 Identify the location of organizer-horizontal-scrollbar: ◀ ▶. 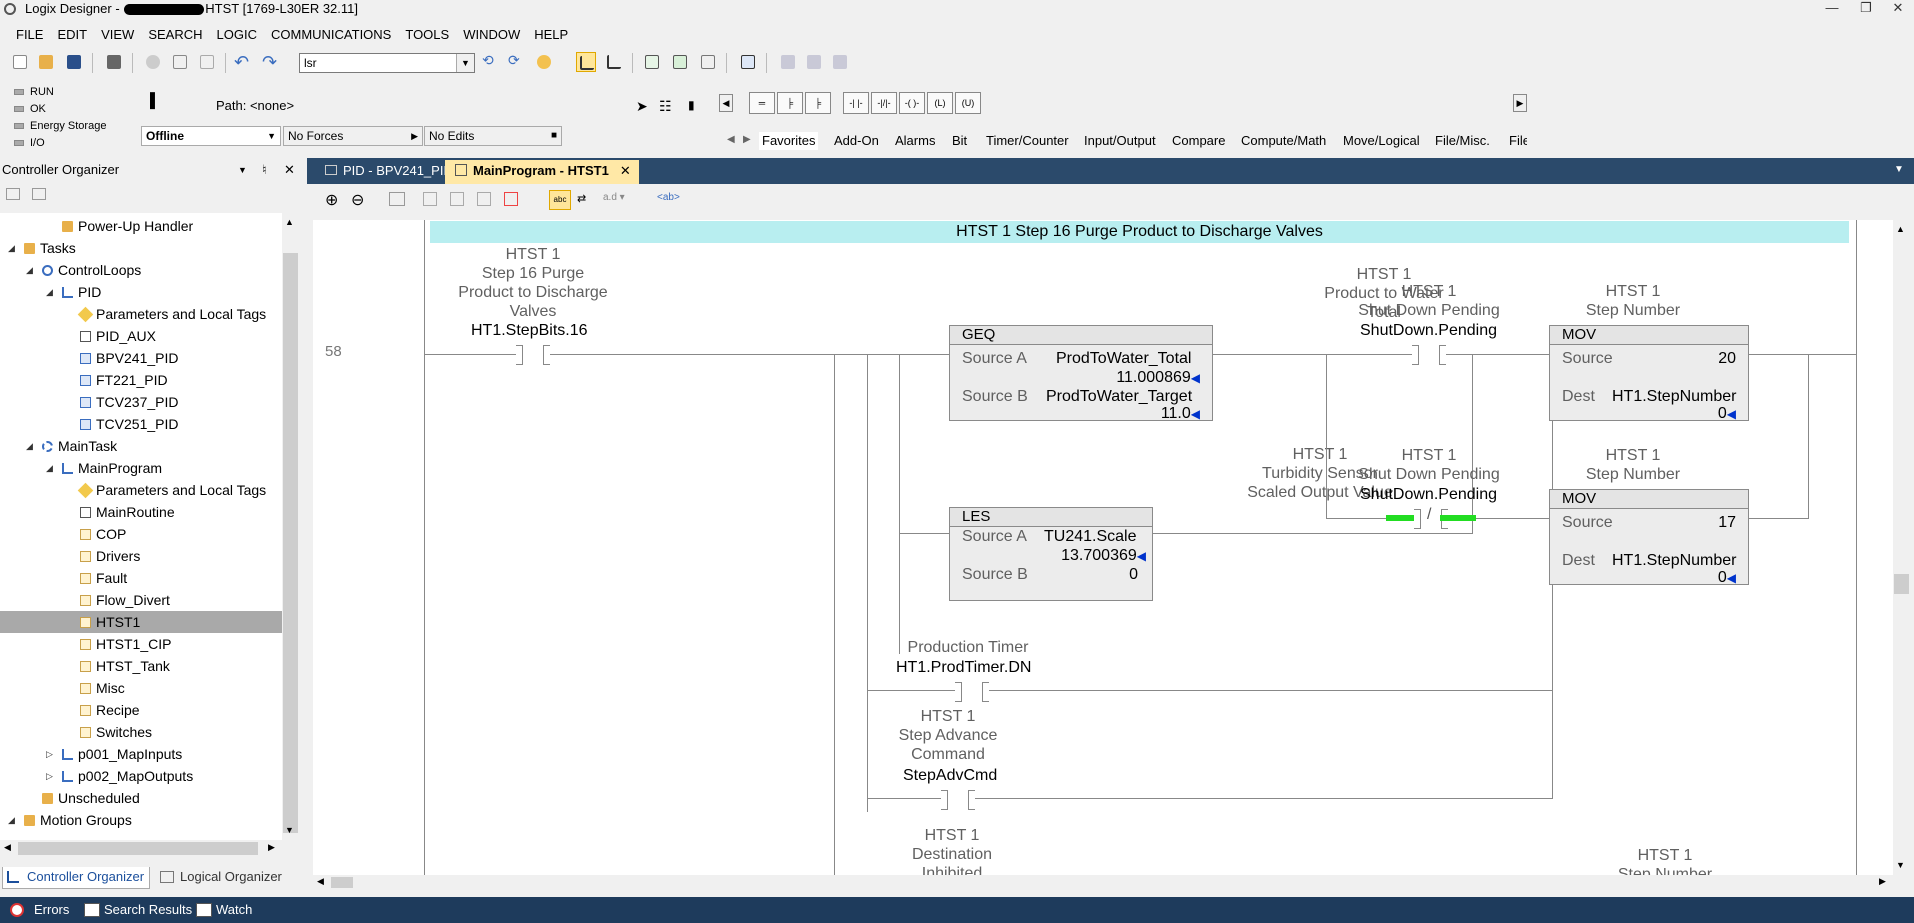
(141, 848).